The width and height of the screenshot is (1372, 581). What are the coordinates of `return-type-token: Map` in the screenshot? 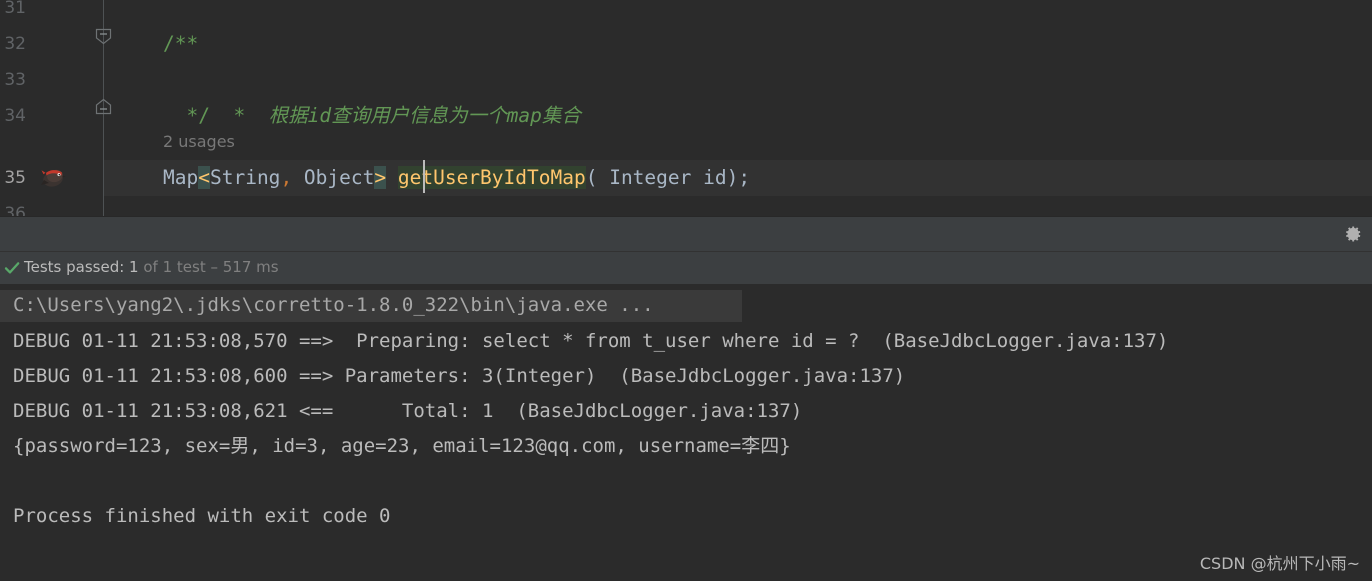 It's located at (181, 177).